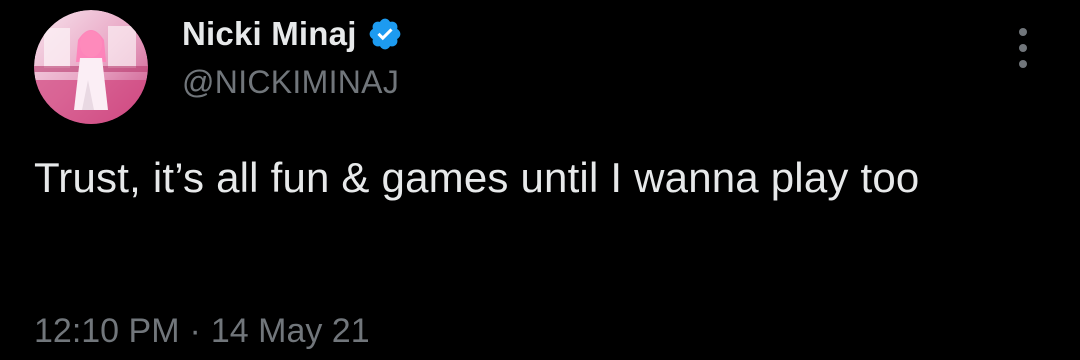 This screenshot has height=360, width=1080. I want to click on tweet-time: 12:10 PM, so click(107, 331).